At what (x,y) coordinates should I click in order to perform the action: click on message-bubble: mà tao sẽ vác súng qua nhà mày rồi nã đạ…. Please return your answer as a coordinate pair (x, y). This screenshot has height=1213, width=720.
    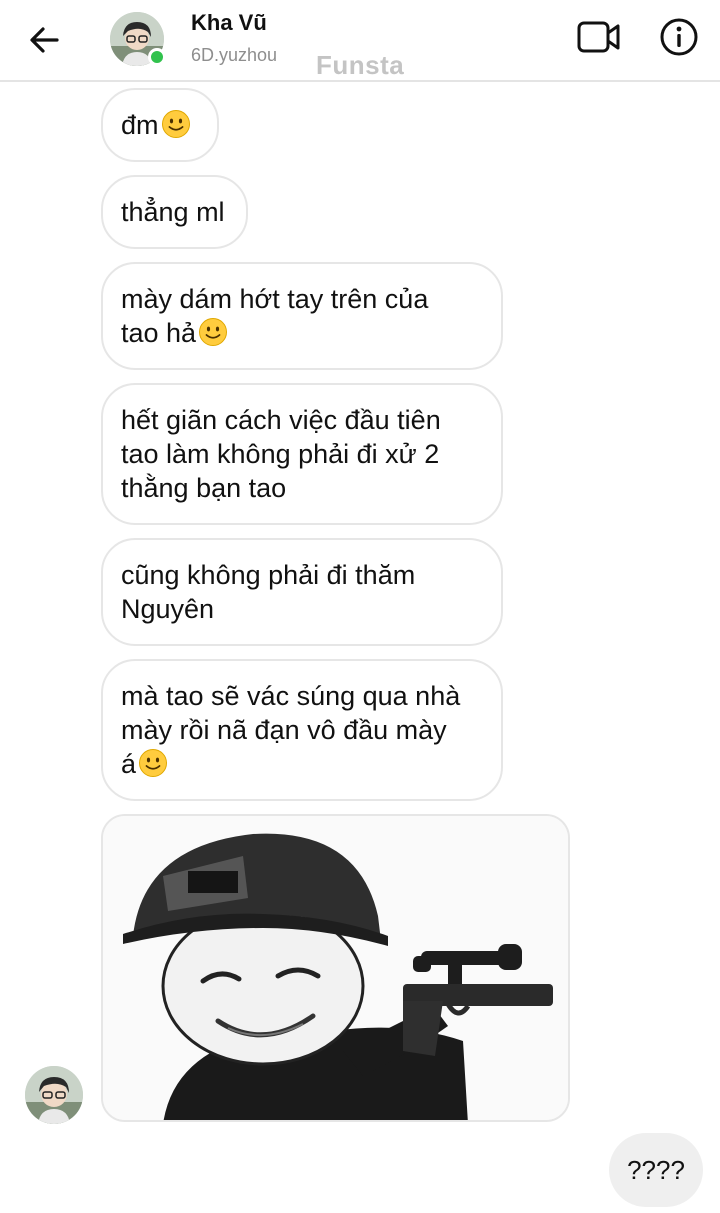
    Looking at the image, I should click on (302, 730).